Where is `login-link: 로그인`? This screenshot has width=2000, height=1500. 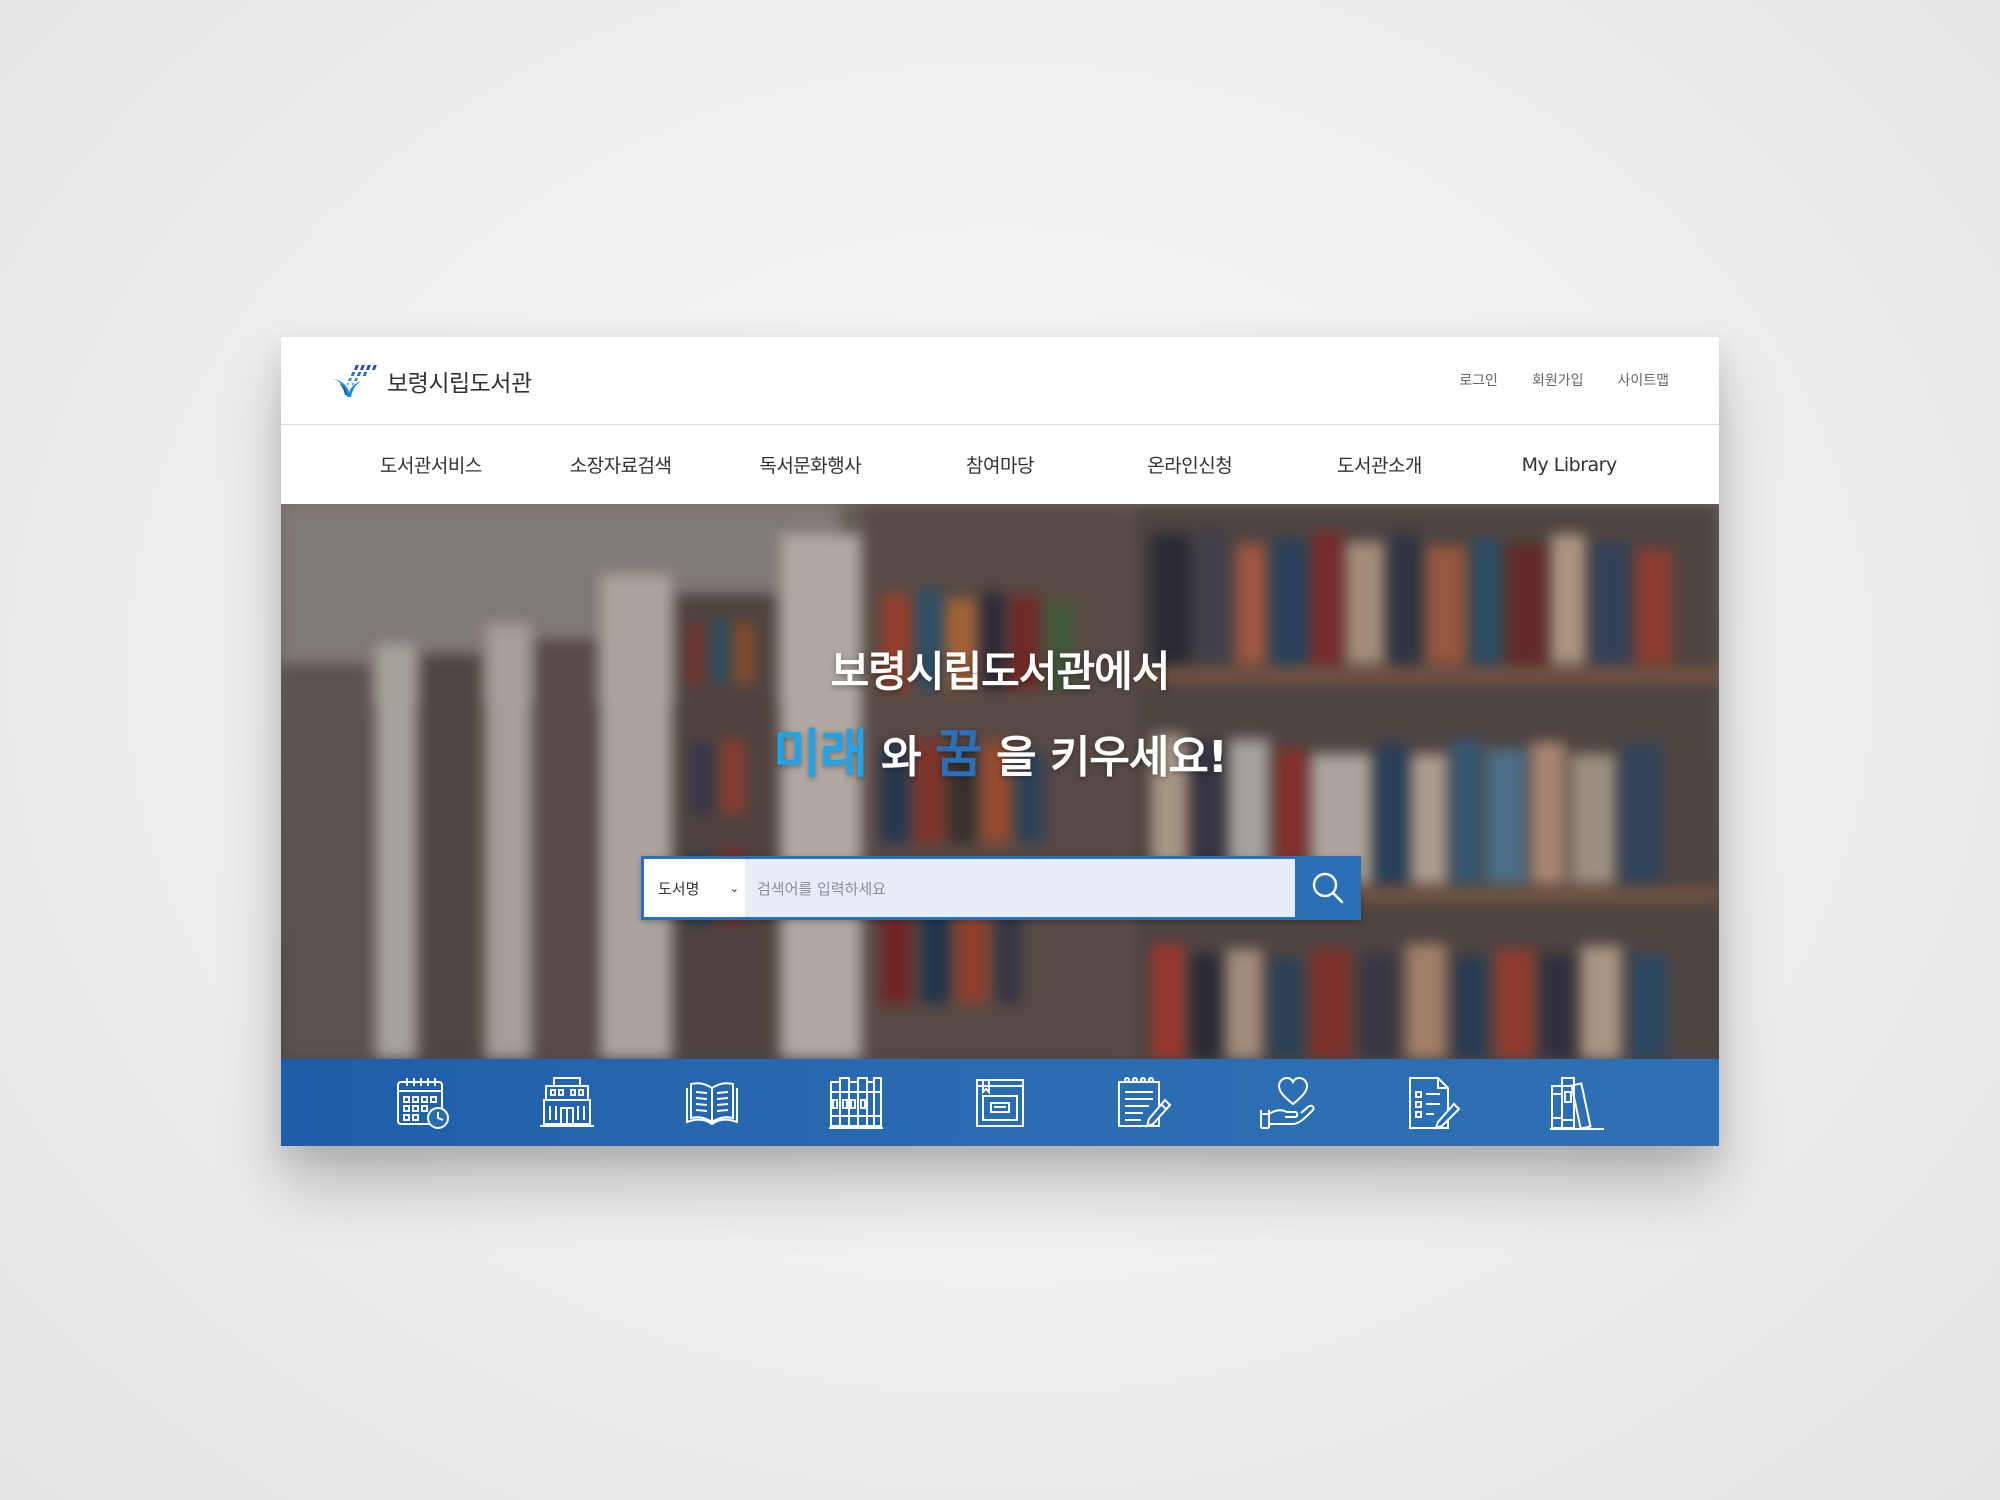
login-link: 로그인 is located at coordinates (1478, 380).